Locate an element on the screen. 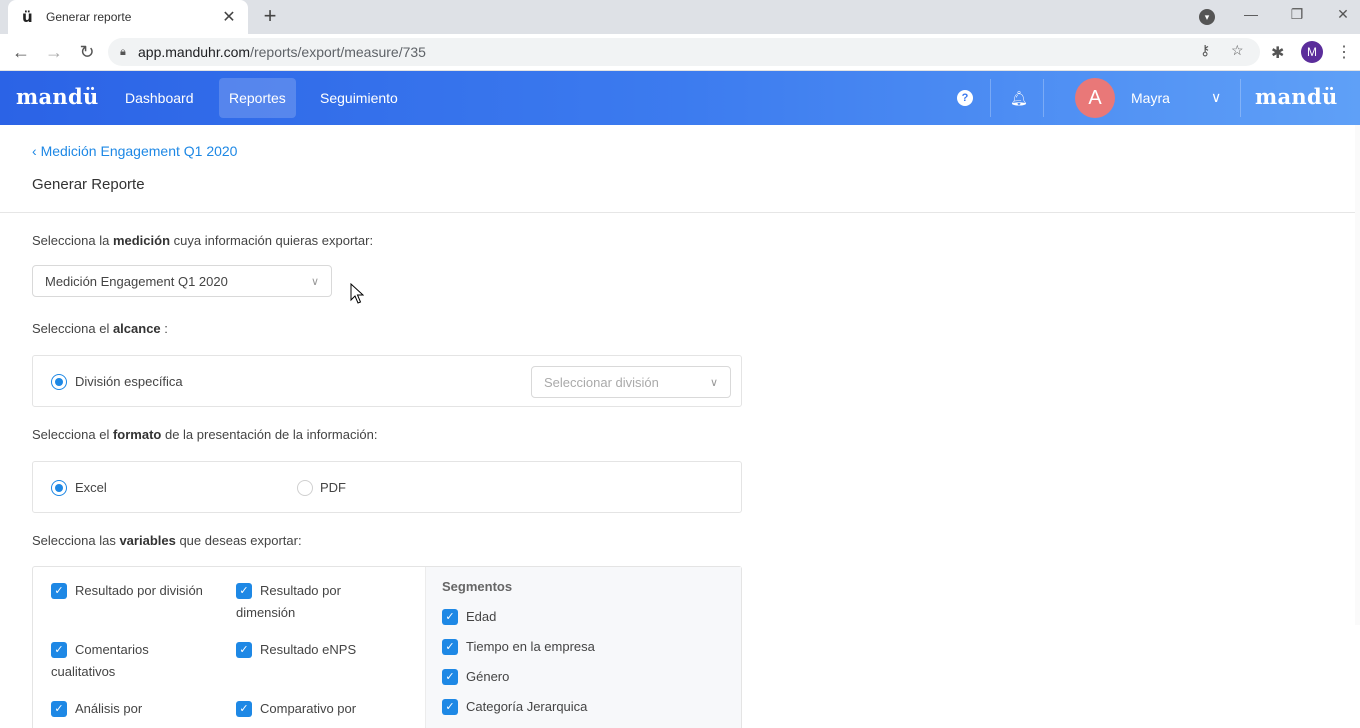  page-title: Generar Reporte is located at coordinates (88, 184).